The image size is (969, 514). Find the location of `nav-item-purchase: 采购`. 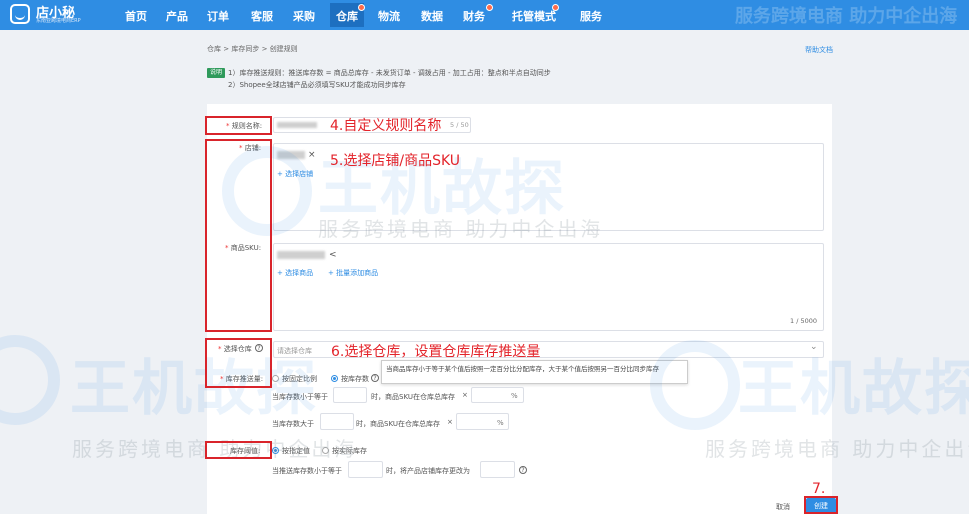

nav-item-purchase: 采购 is located at coordinates (304, 16).